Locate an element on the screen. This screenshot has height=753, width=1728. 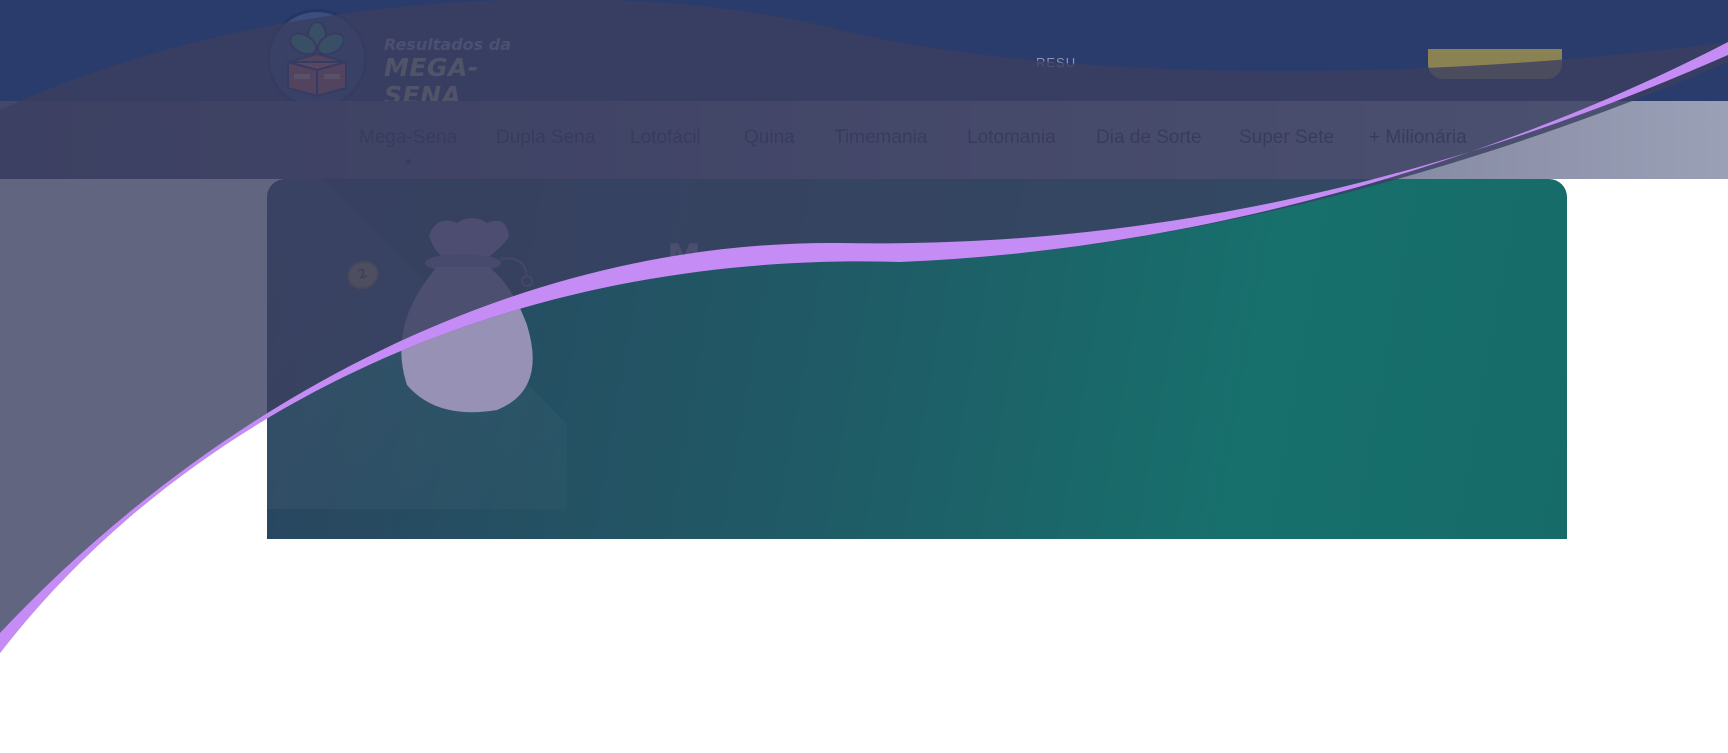
nav-item-super-sete: Super Sete is located at coordinates (1286, 138).